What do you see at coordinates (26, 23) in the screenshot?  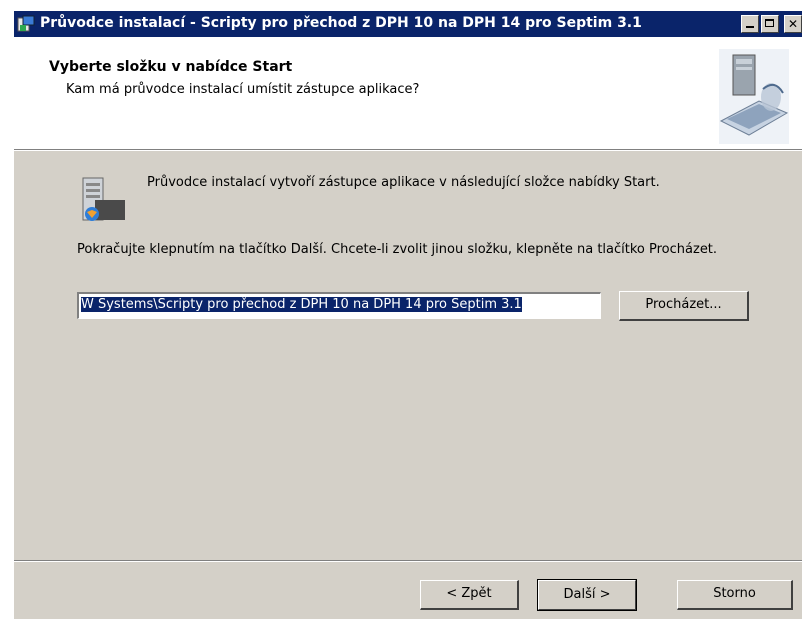 I see `installer-icon` at bounding box center [26, 23].